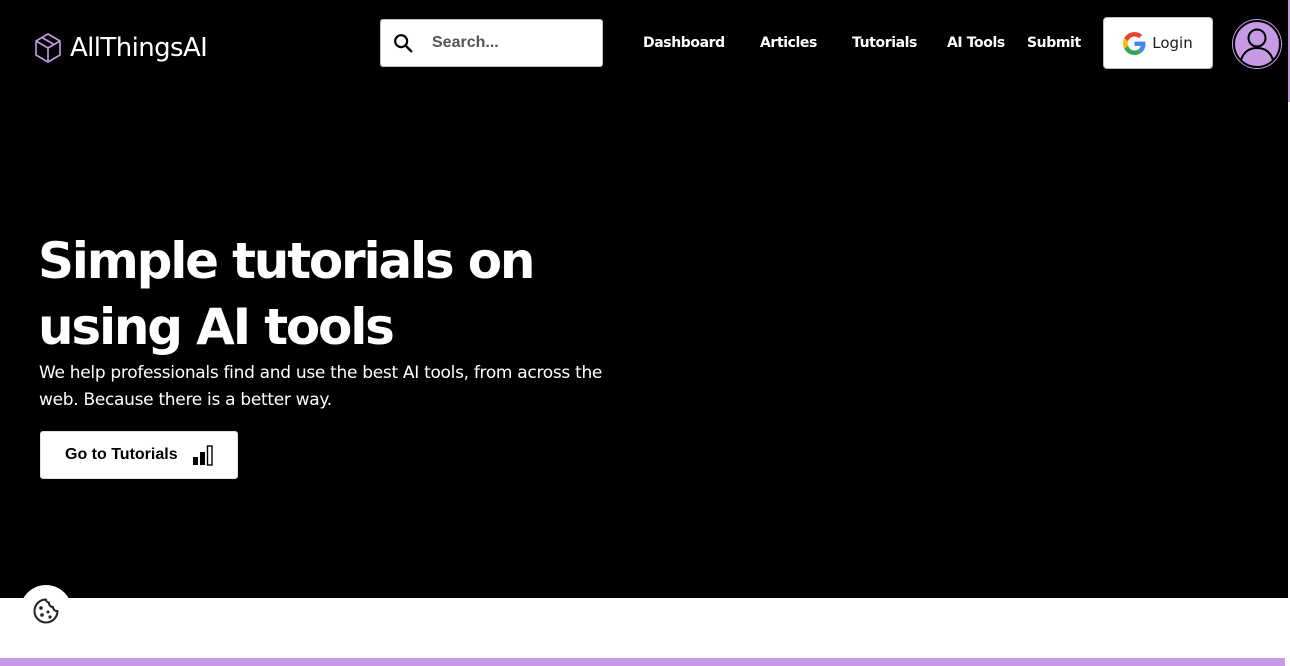 This screenshot has width=1290, height=666. What do you see at coordinates (1134, 43) in the screenshot?
I see `google-icon` at bounding box center [1134, 43].